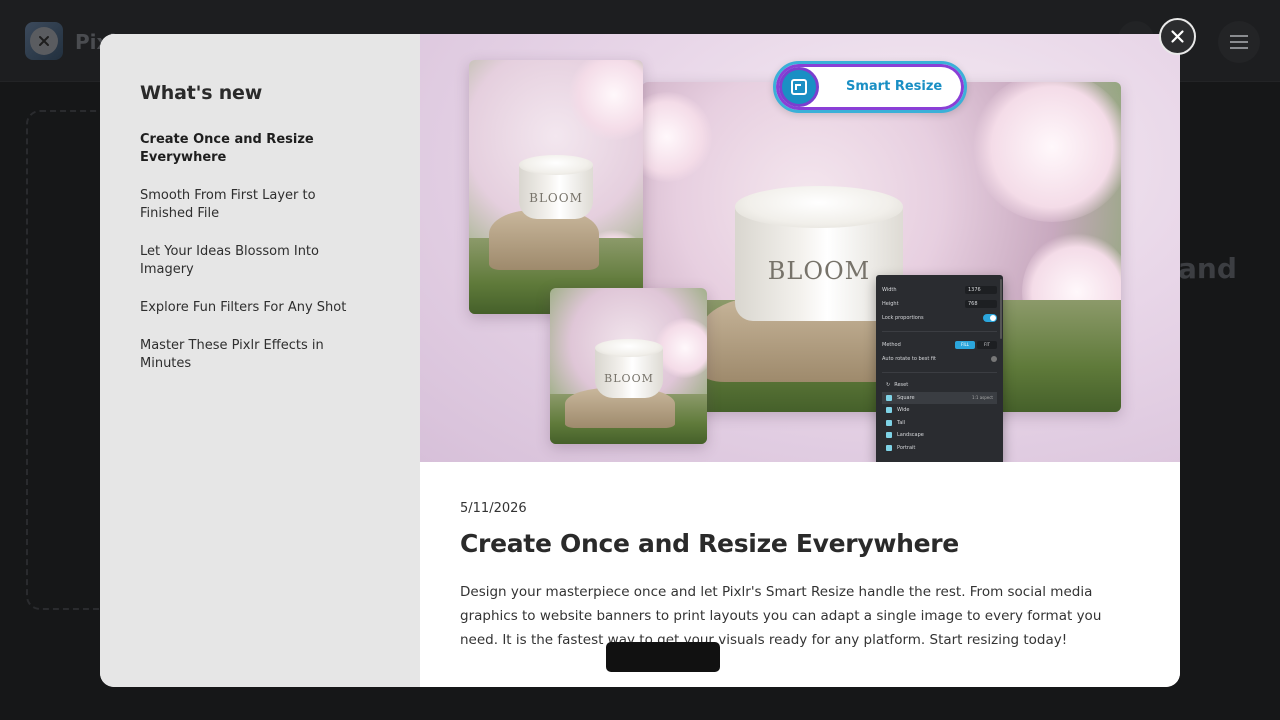 This screenshot has width=1280, height=720. I want to click on resize-icon, so click(799, 87).